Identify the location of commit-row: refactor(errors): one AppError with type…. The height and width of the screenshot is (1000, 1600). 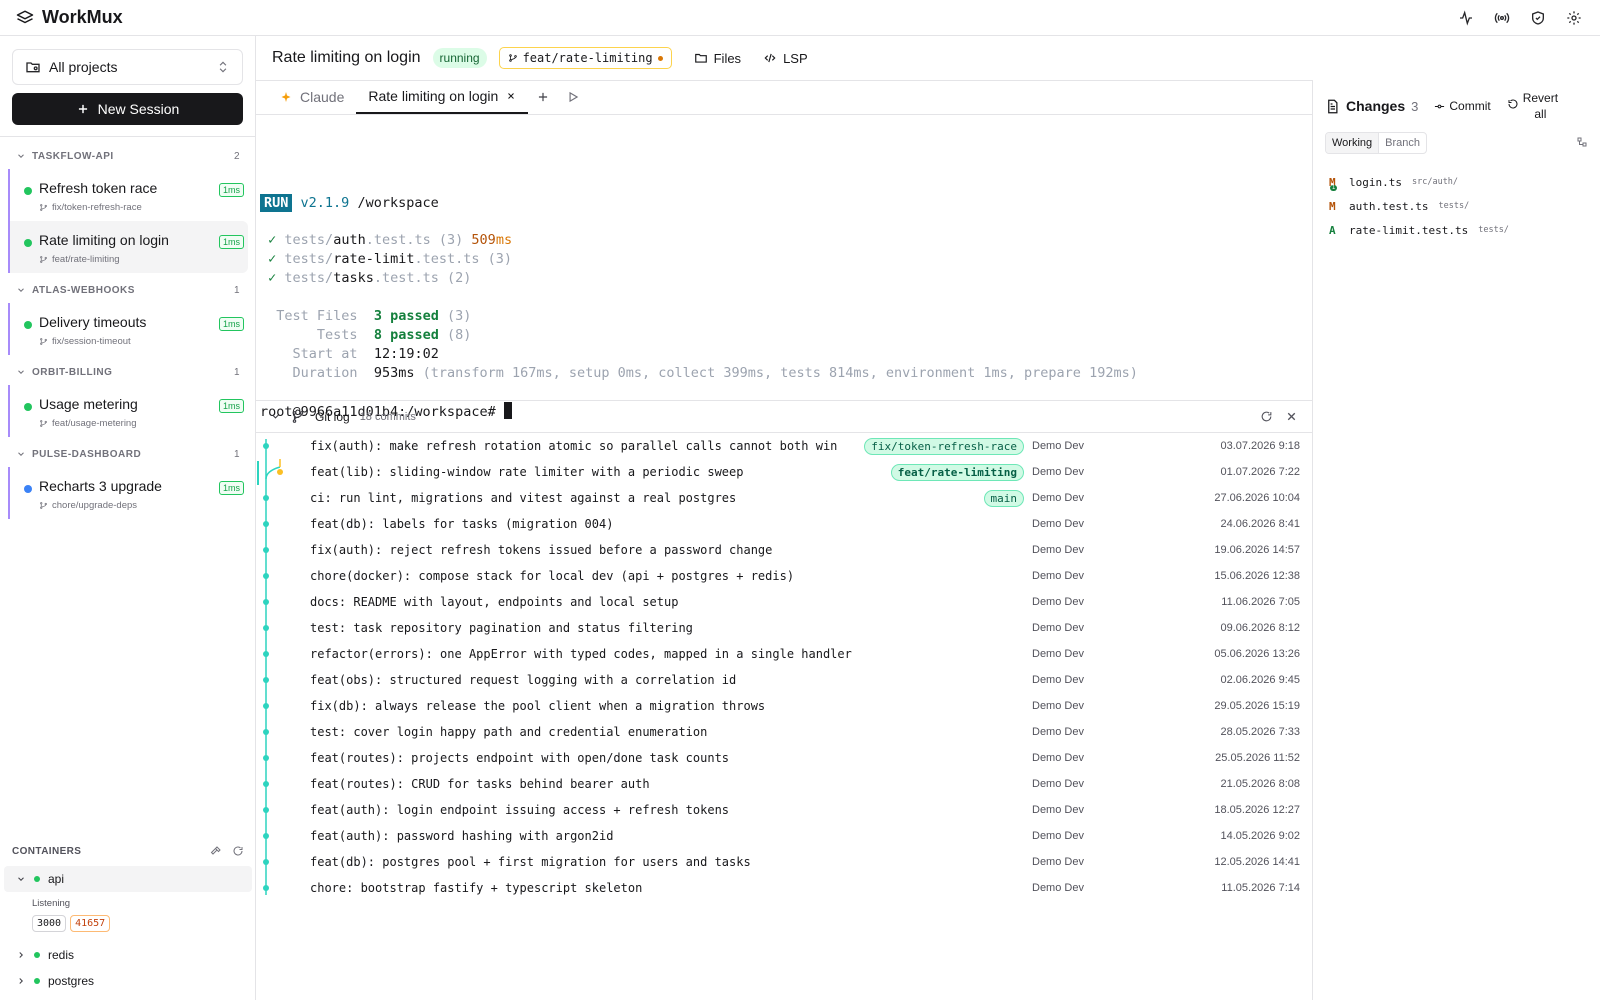
(784, 654).